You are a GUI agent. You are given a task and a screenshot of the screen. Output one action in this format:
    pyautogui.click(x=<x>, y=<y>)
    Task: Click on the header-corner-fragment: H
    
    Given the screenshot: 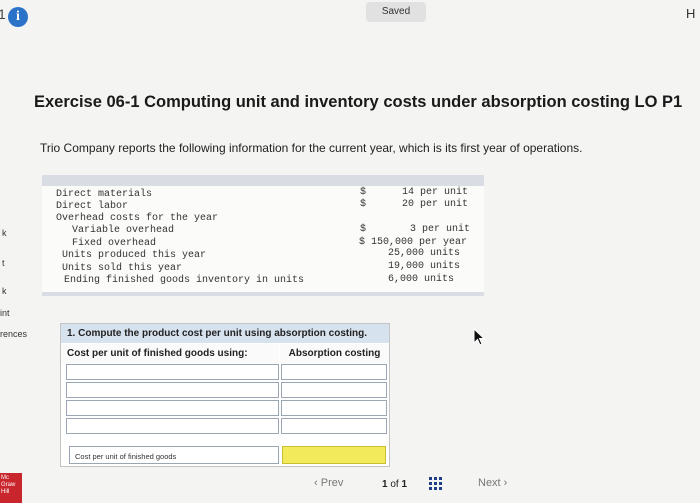 What is the action you would take?
    pyautogui.click(x=690, y=13)
    